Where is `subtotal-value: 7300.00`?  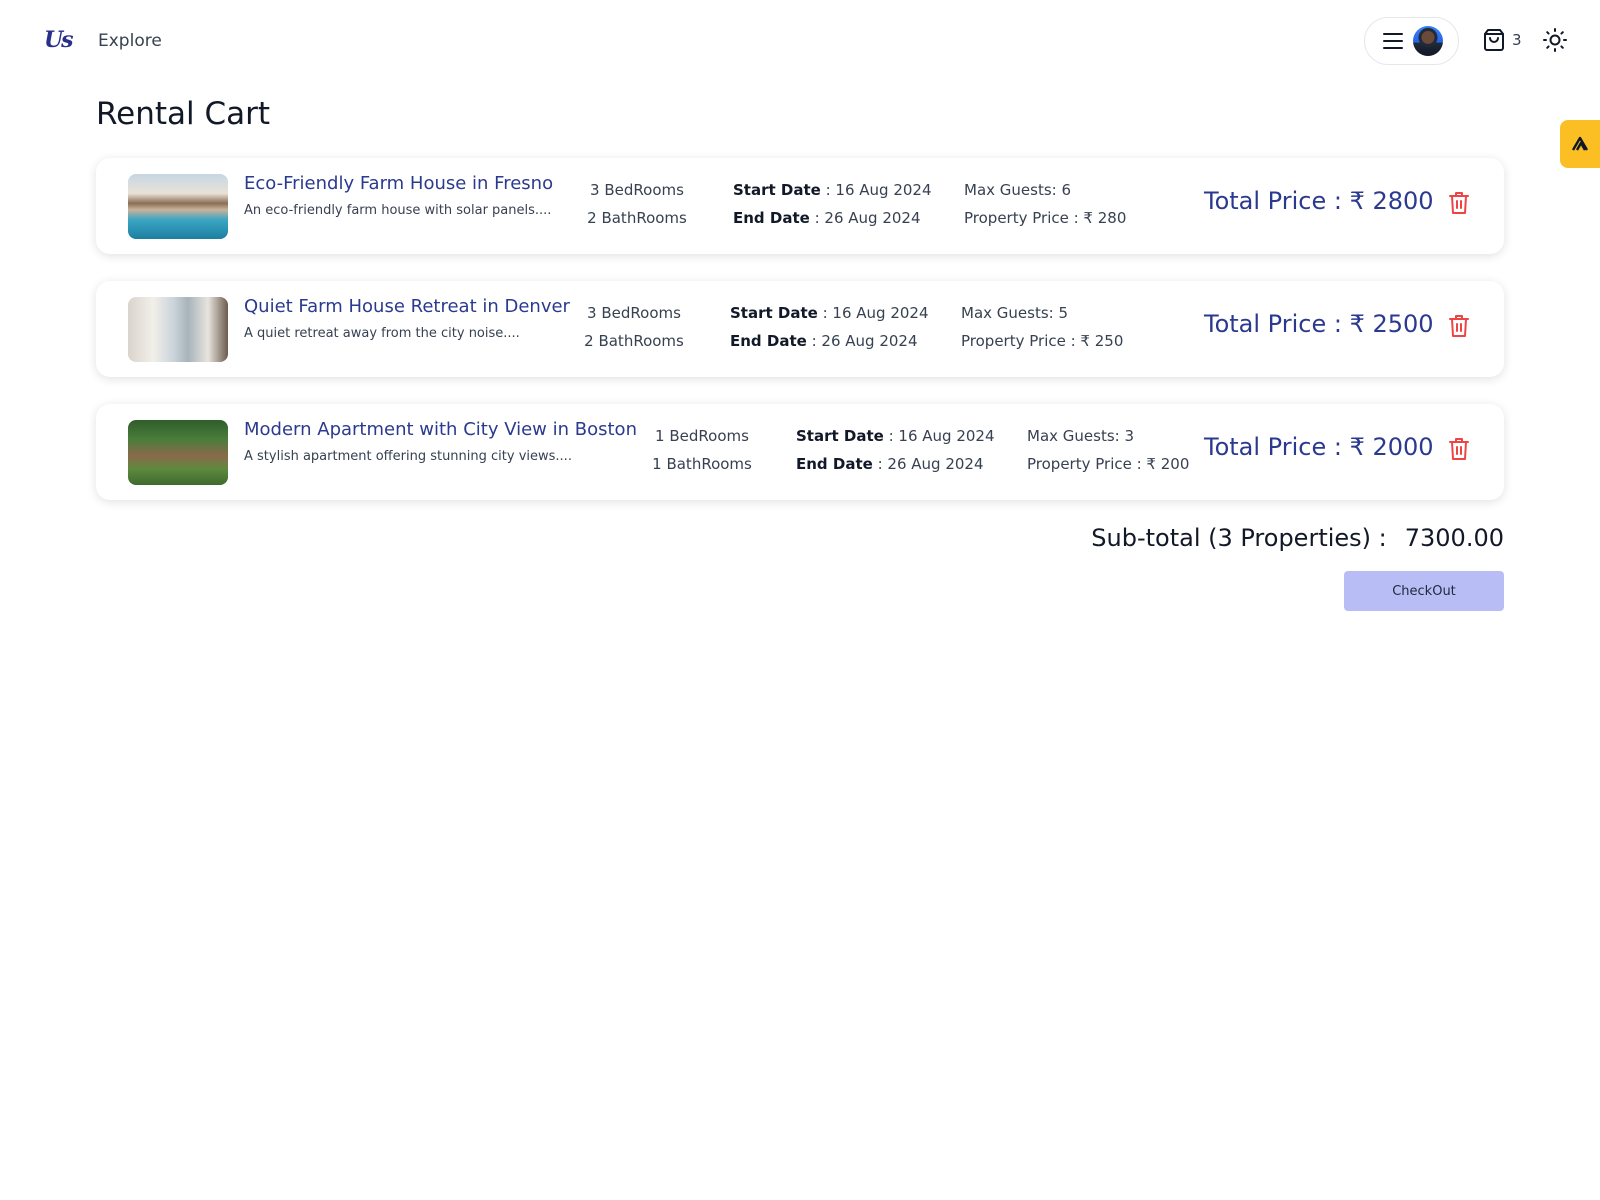 subtotal-value: 7300.00 is located at coordinates (1454, 538).